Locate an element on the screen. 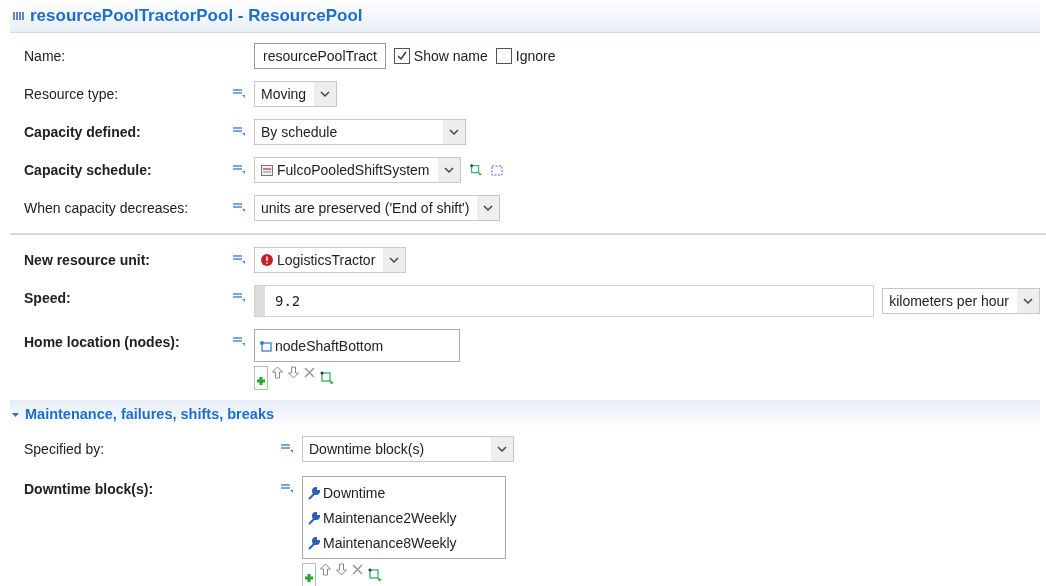 Image resolution: width=1046 pixels, height=586 pixels. checkbox-label: Ignore is located at coordinates (525, 56).